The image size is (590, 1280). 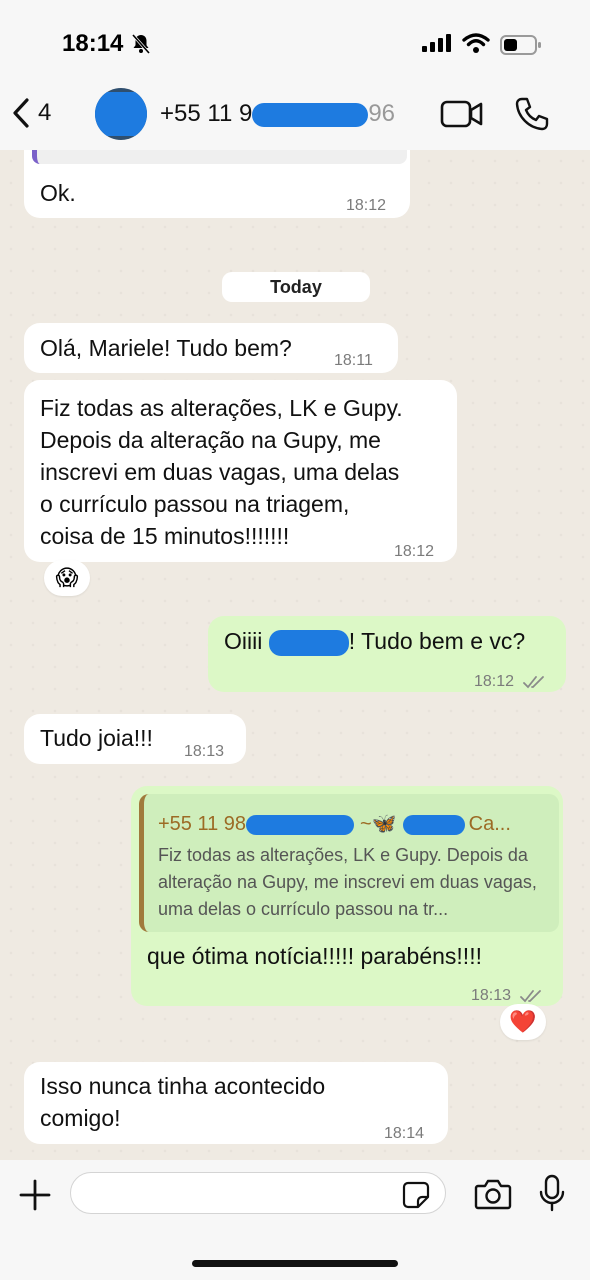 What do you see at coordinates (219, 157) in the screenshot?
I see `quoted-bar` at bounding box center [219, 157].